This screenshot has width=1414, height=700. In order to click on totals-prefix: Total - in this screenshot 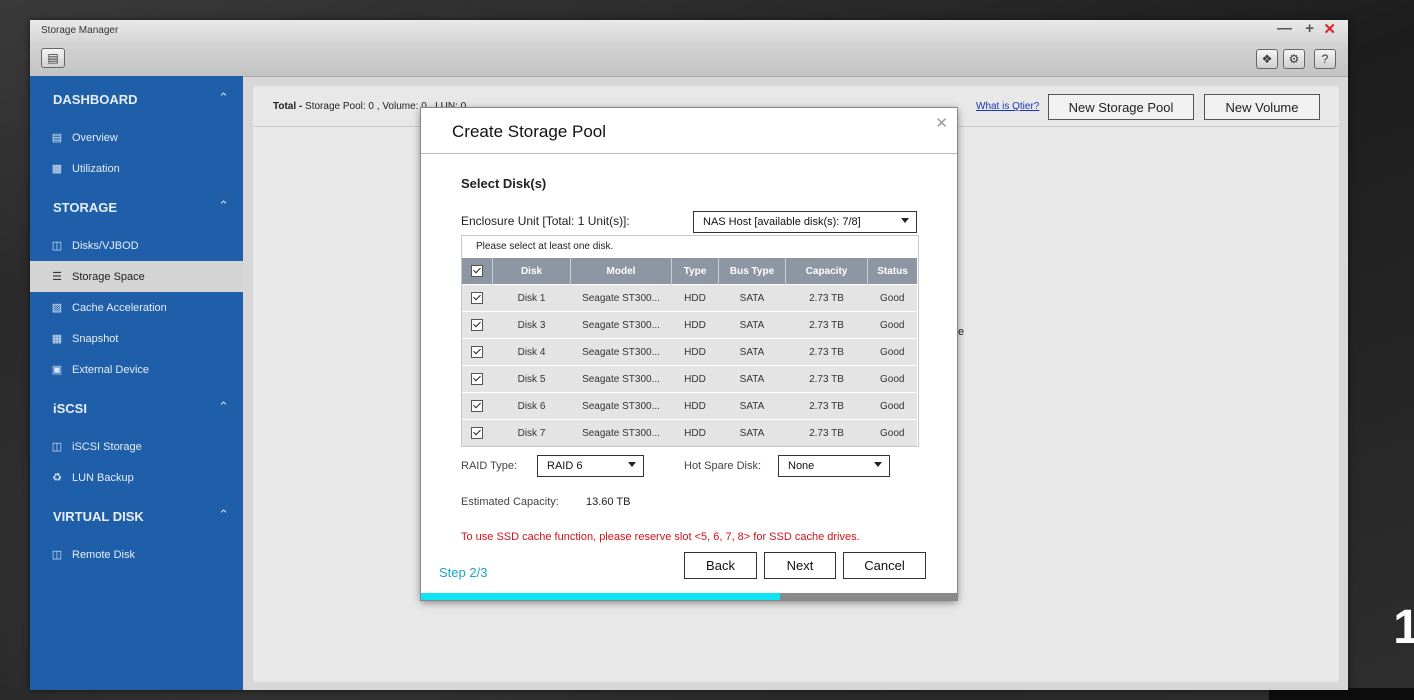, I will do `click(288, 106)`.